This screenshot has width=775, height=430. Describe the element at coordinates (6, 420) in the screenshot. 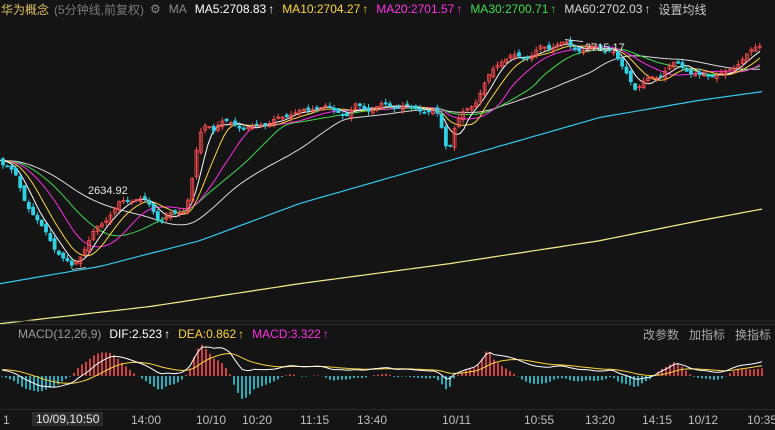

I see `axis-first-tick: 1` at that location.